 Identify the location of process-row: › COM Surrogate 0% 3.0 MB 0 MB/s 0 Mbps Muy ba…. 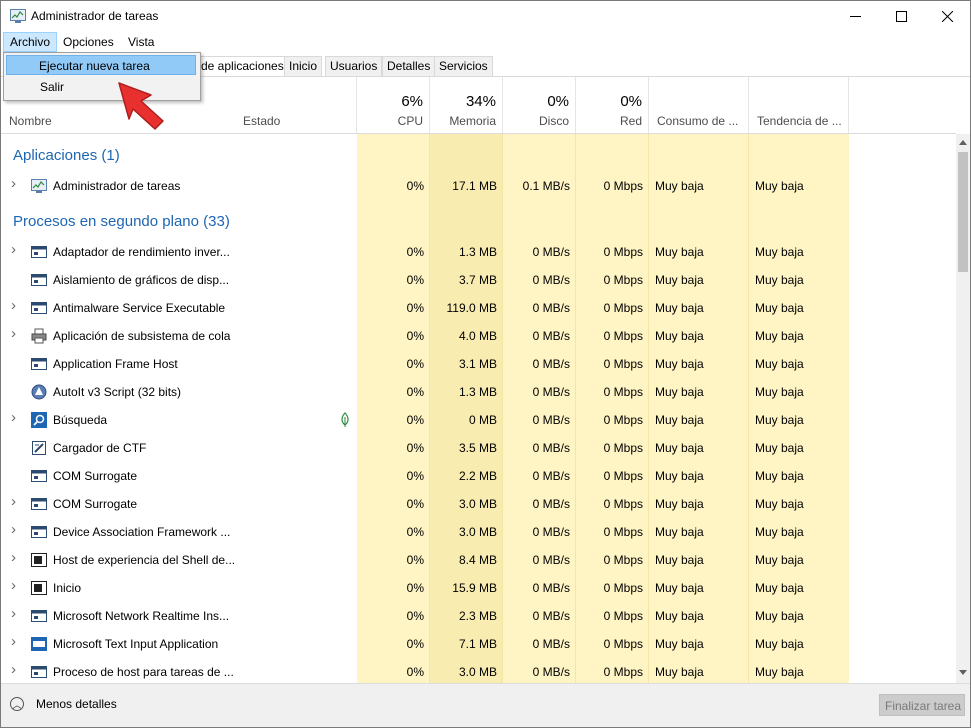
(478, 504).